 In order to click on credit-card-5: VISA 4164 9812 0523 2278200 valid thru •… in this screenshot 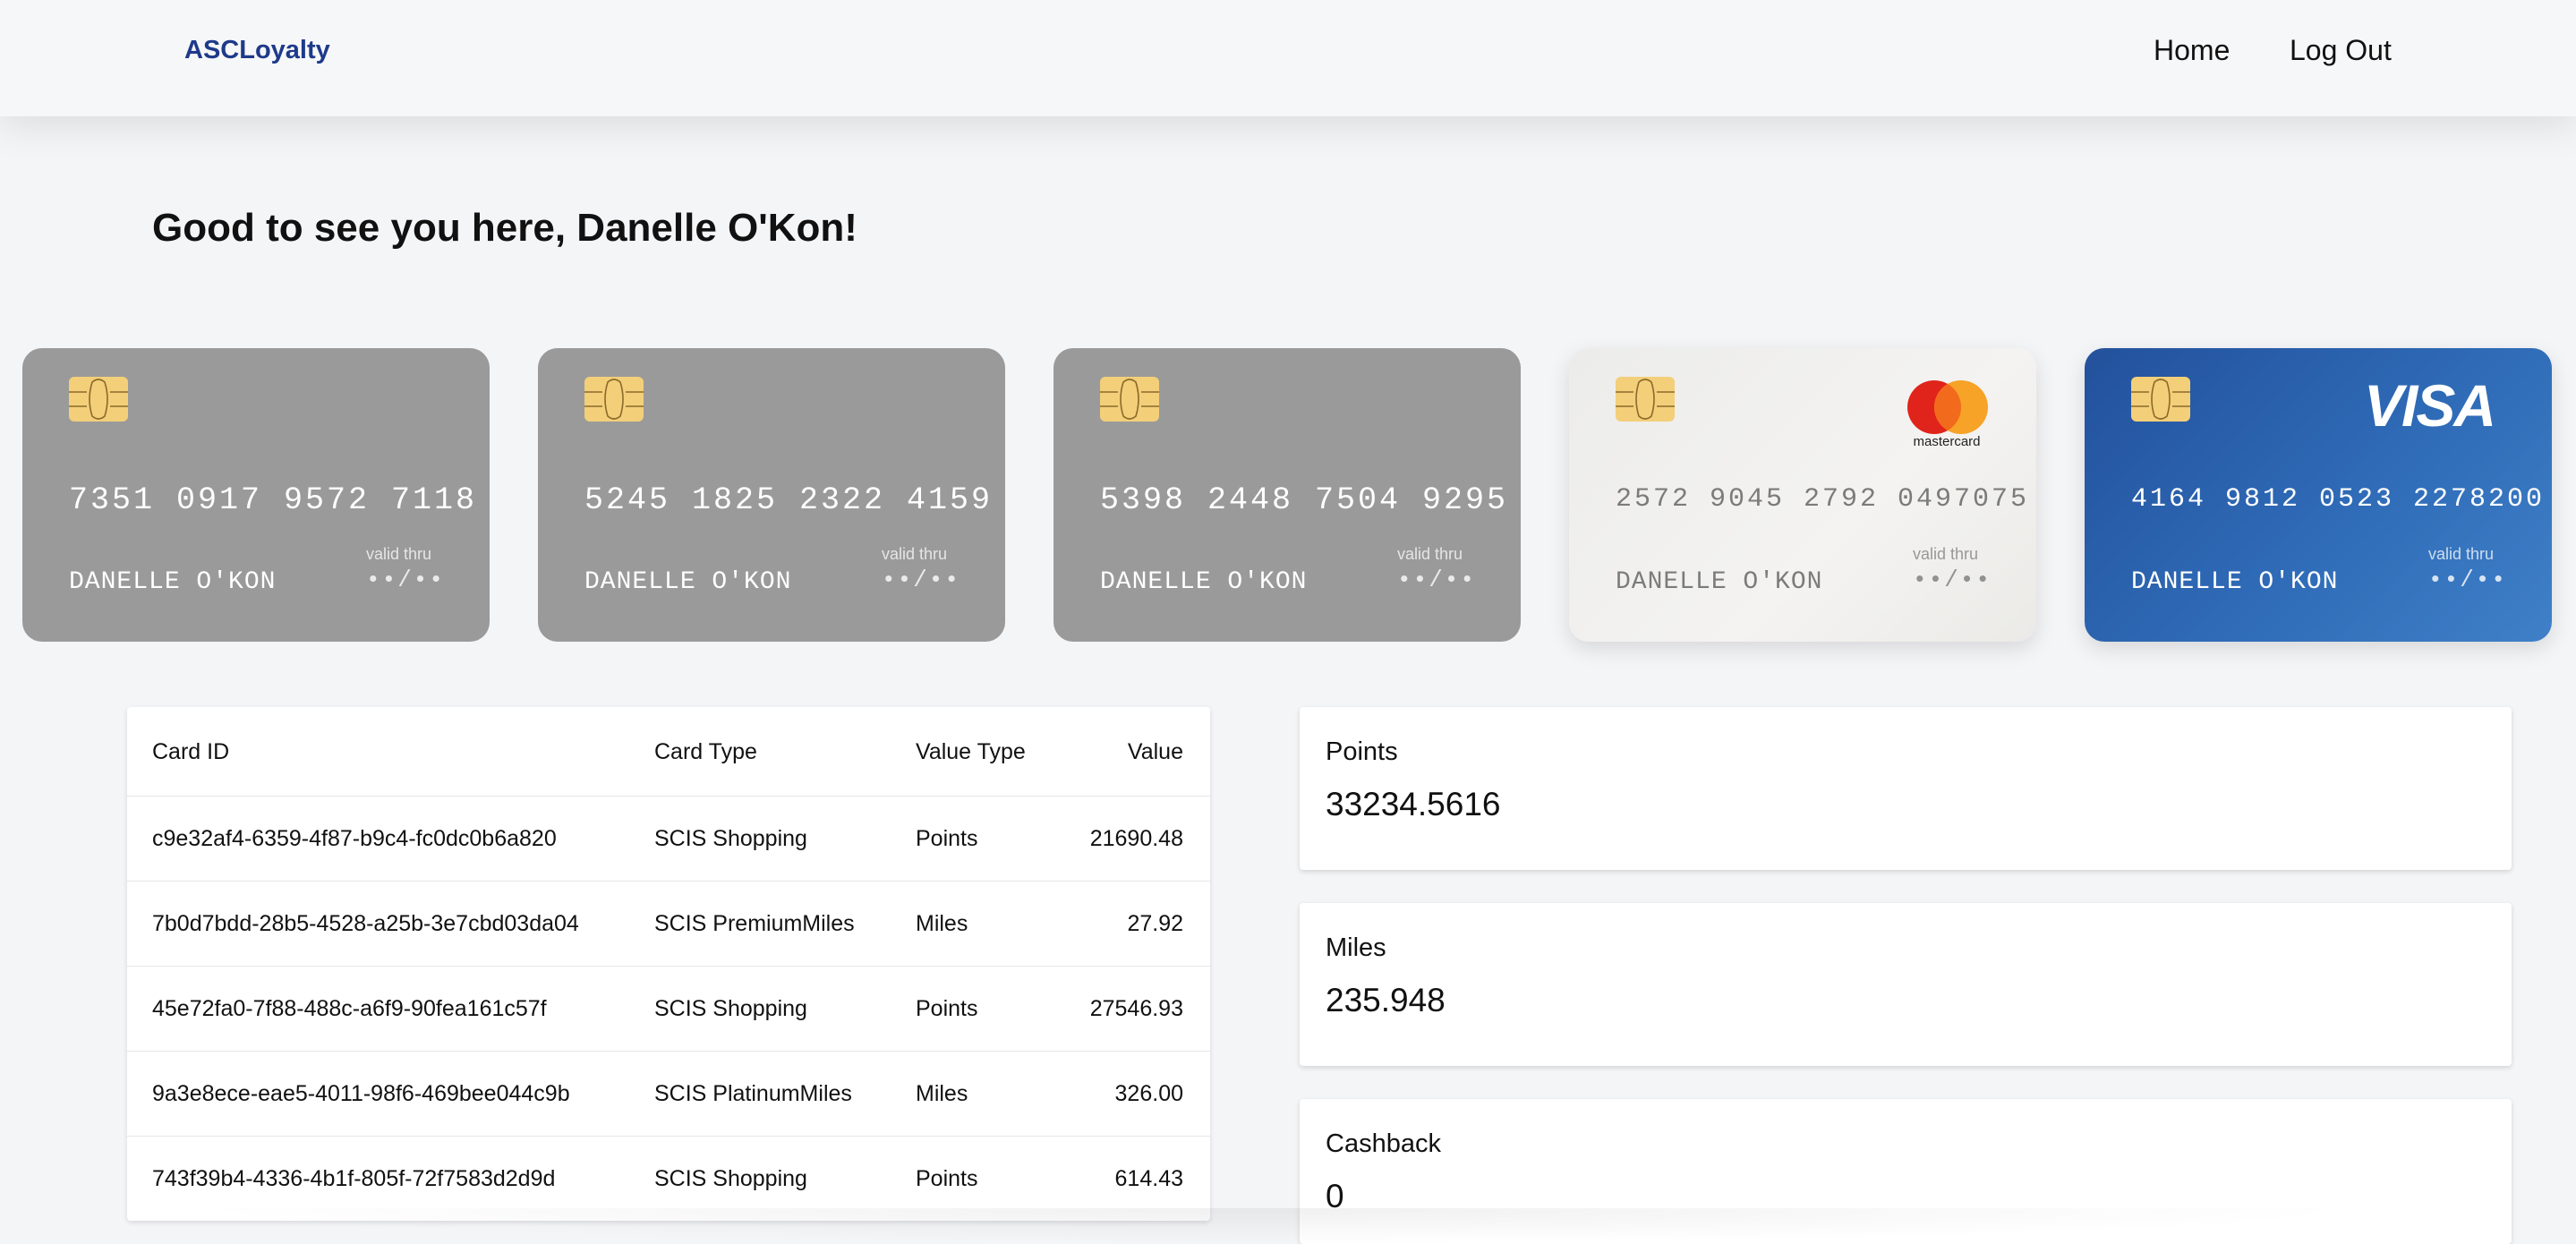, I will do `click(2318, 495)`.